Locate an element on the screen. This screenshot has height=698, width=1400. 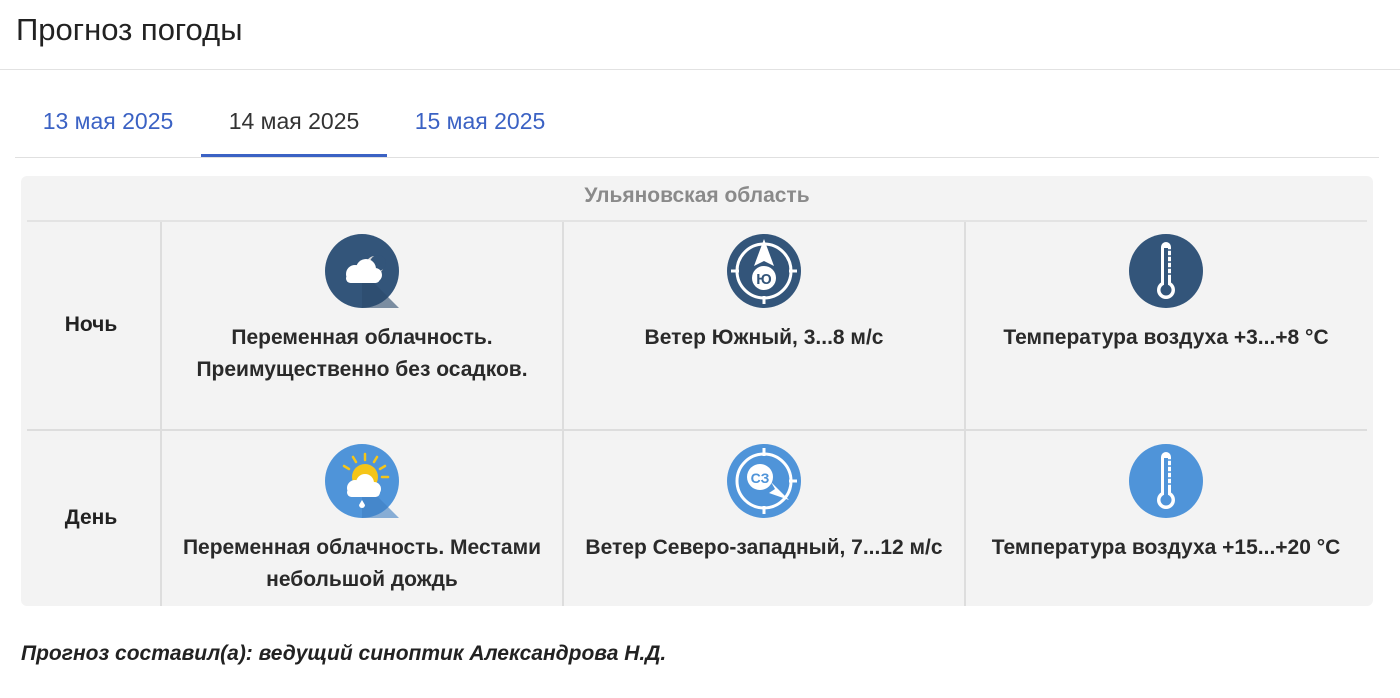
row-divider is located at coordinates (697, 430).